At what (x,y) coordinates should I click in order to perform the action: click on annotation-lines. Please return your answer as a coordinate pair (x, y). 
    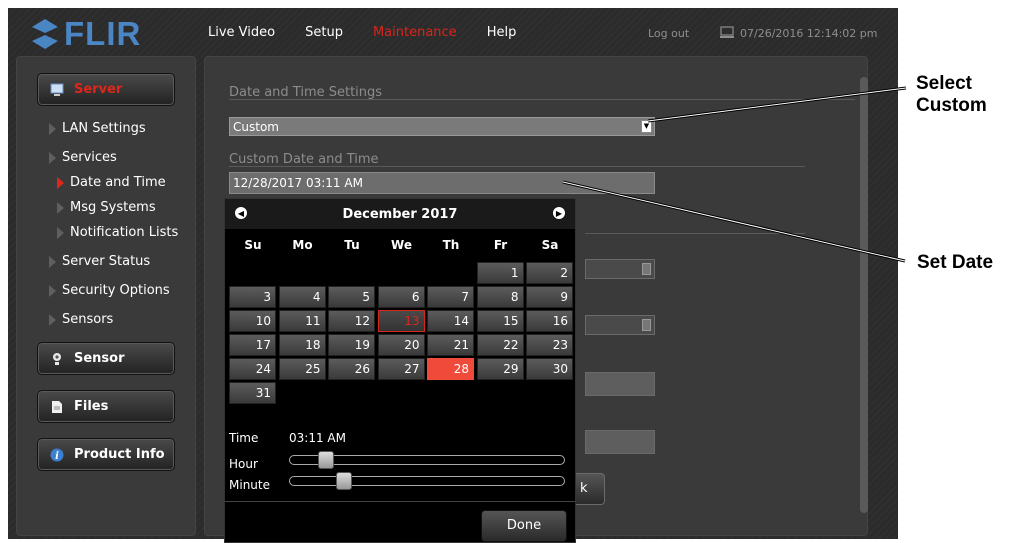
    Looking at the image, I should click on (734, 174).